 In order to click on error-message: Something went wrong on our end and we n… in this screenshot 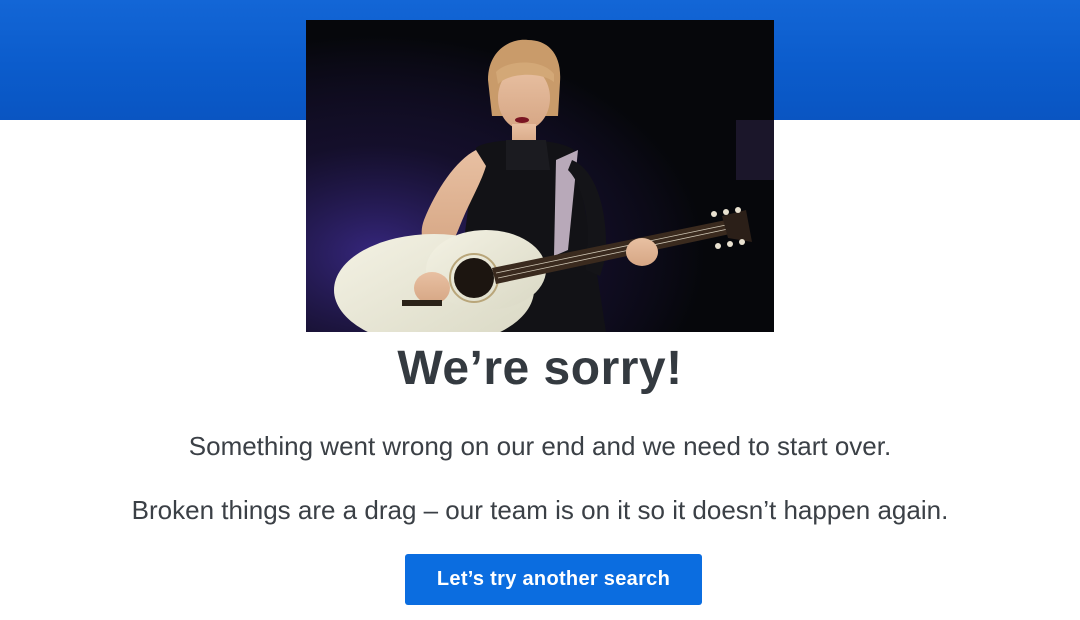, I will do `click(540, 446)`.